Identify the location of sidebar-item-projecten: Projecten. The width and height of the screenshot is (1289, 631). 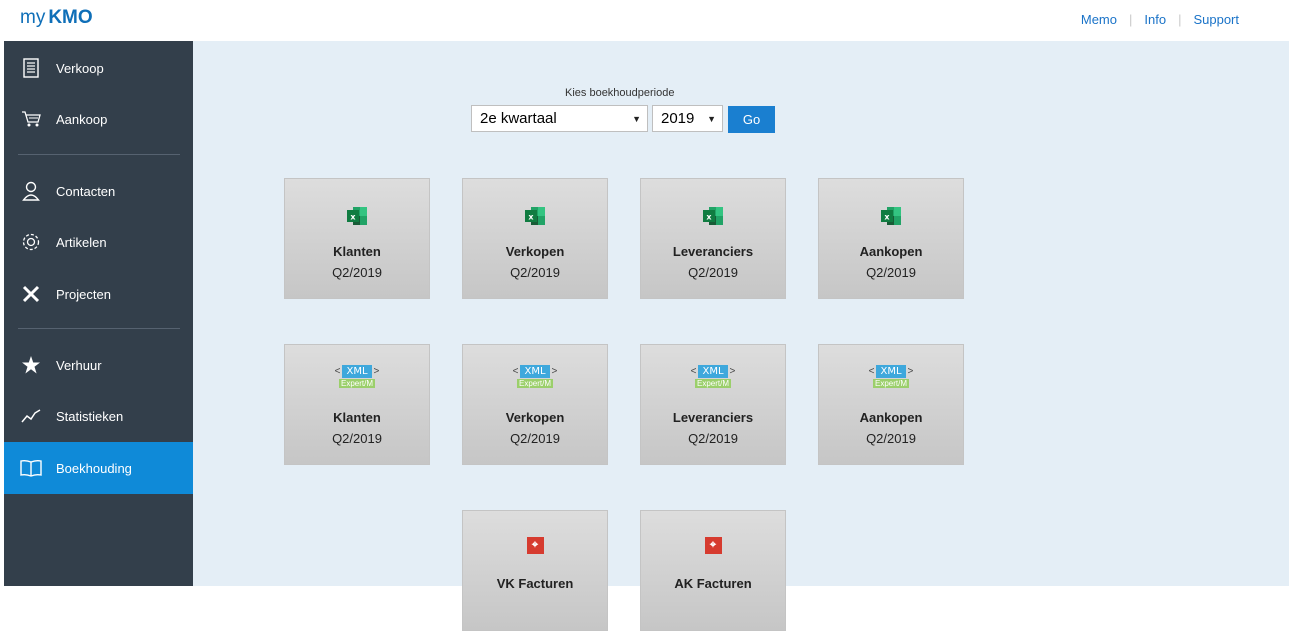
(98, 294).